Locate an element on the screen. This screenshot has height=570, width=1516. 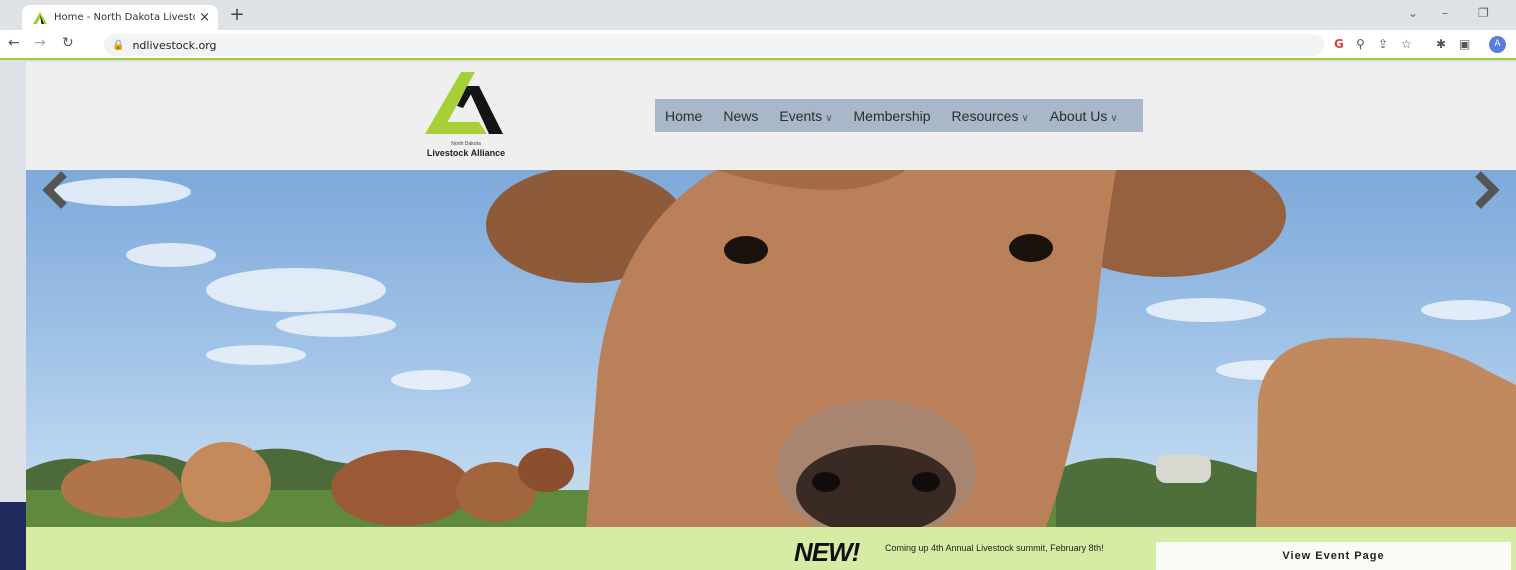
chevron-right-icon is located at coordinates (1486, 190).